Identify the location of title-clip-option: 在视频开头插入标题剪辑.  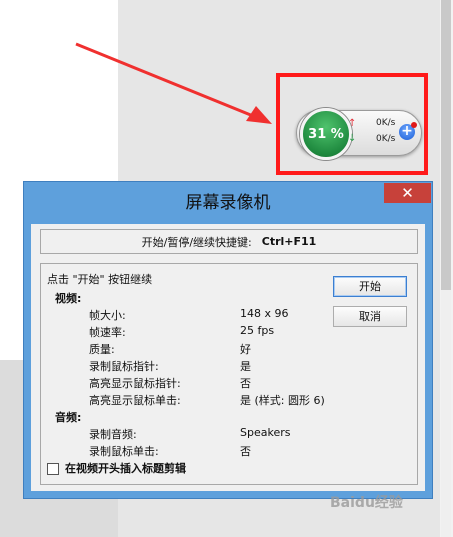
(116, 468).